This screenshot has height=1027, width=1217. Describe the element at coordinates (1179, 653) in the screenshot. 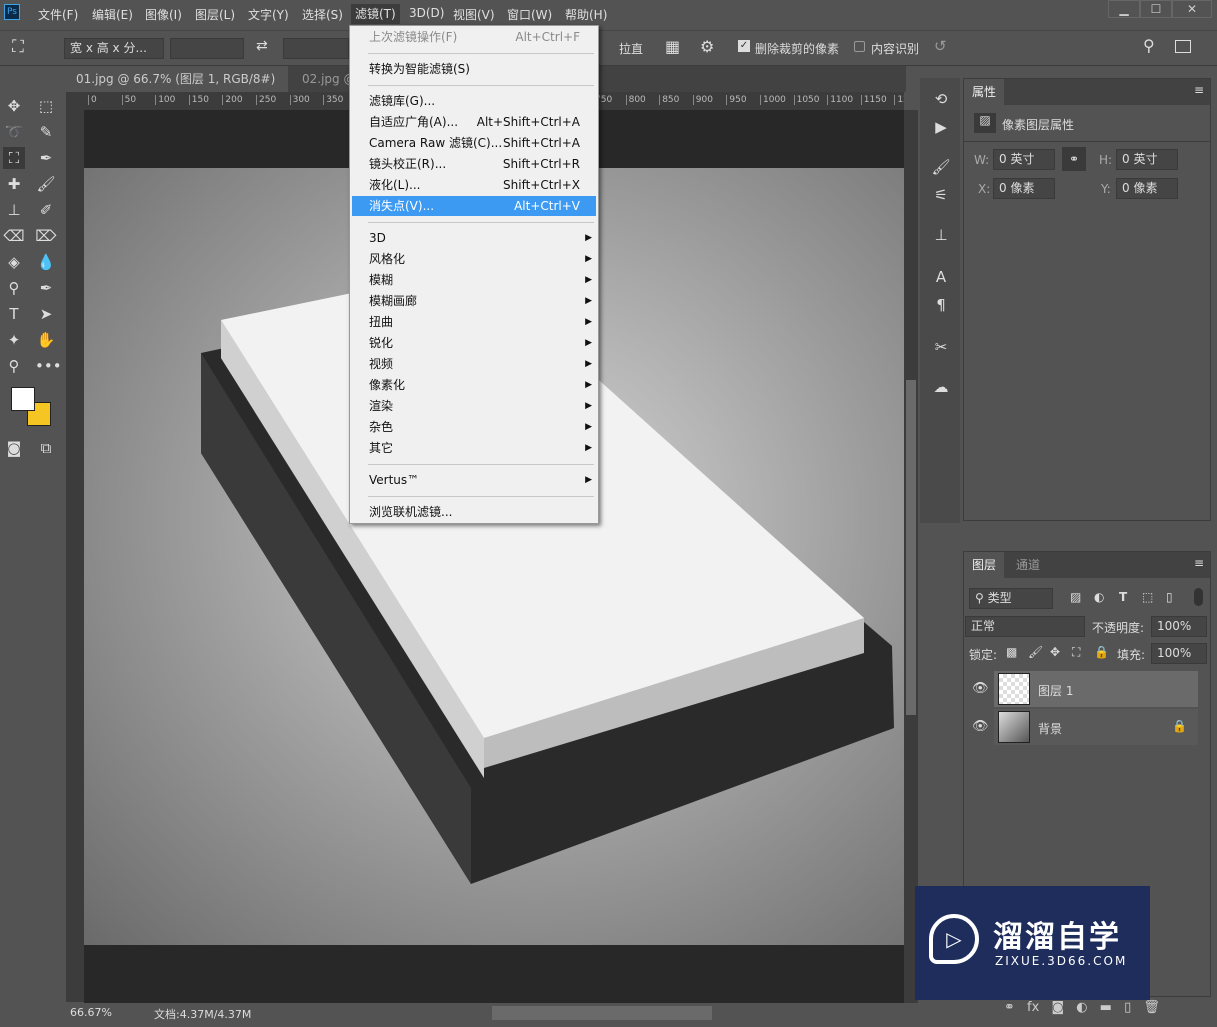

I see `fill-field: 100%` at that location.